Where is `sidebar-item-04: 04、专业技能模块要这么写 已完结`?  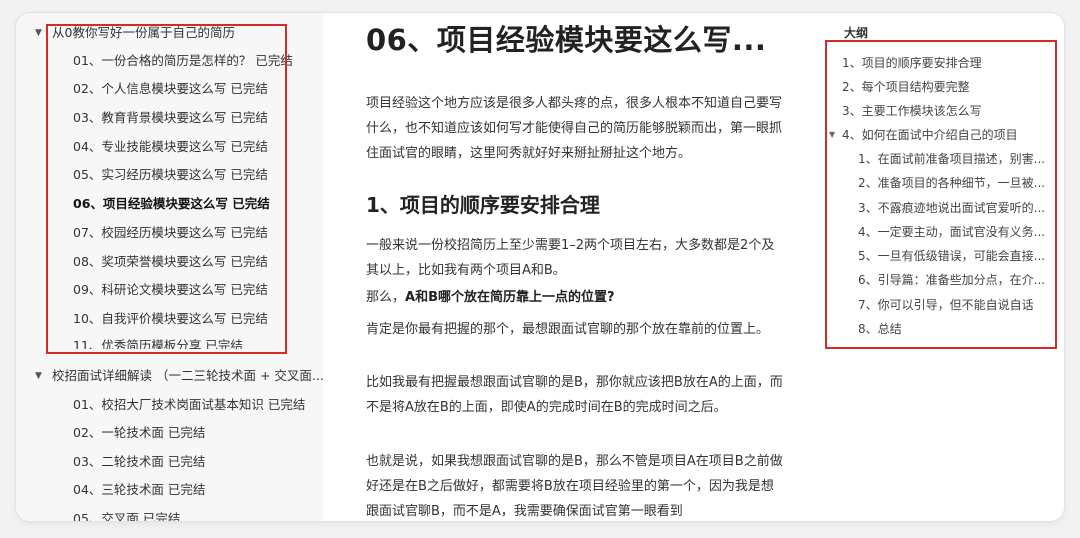
sidebar-item-04: 04、专业技能模块要这么写 已完结 is located at coordinates (164, 147).